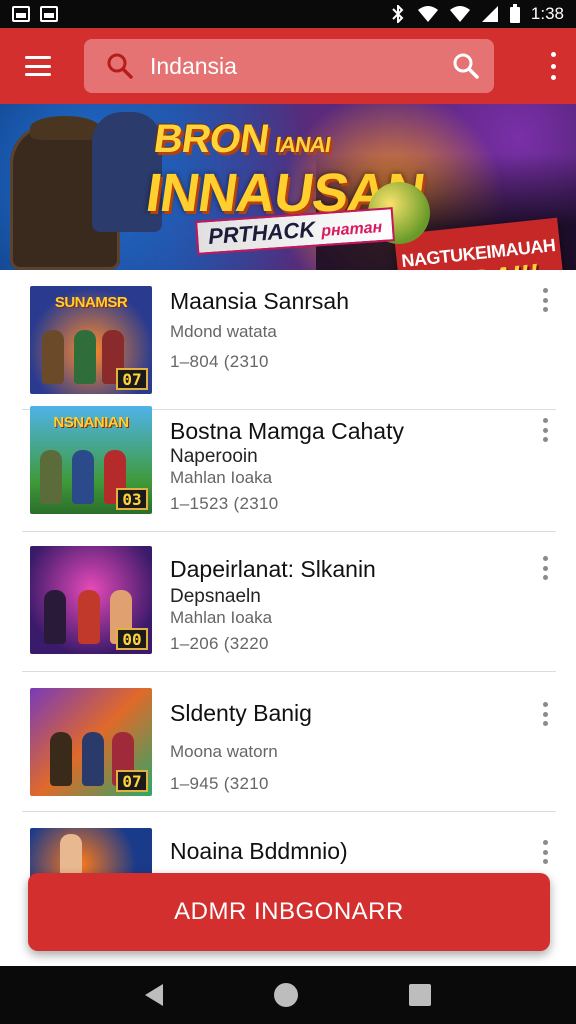 The height and width of the screenshot is (1024, 576). I want to click on search-query-text: Indansia, so click(193, 65).